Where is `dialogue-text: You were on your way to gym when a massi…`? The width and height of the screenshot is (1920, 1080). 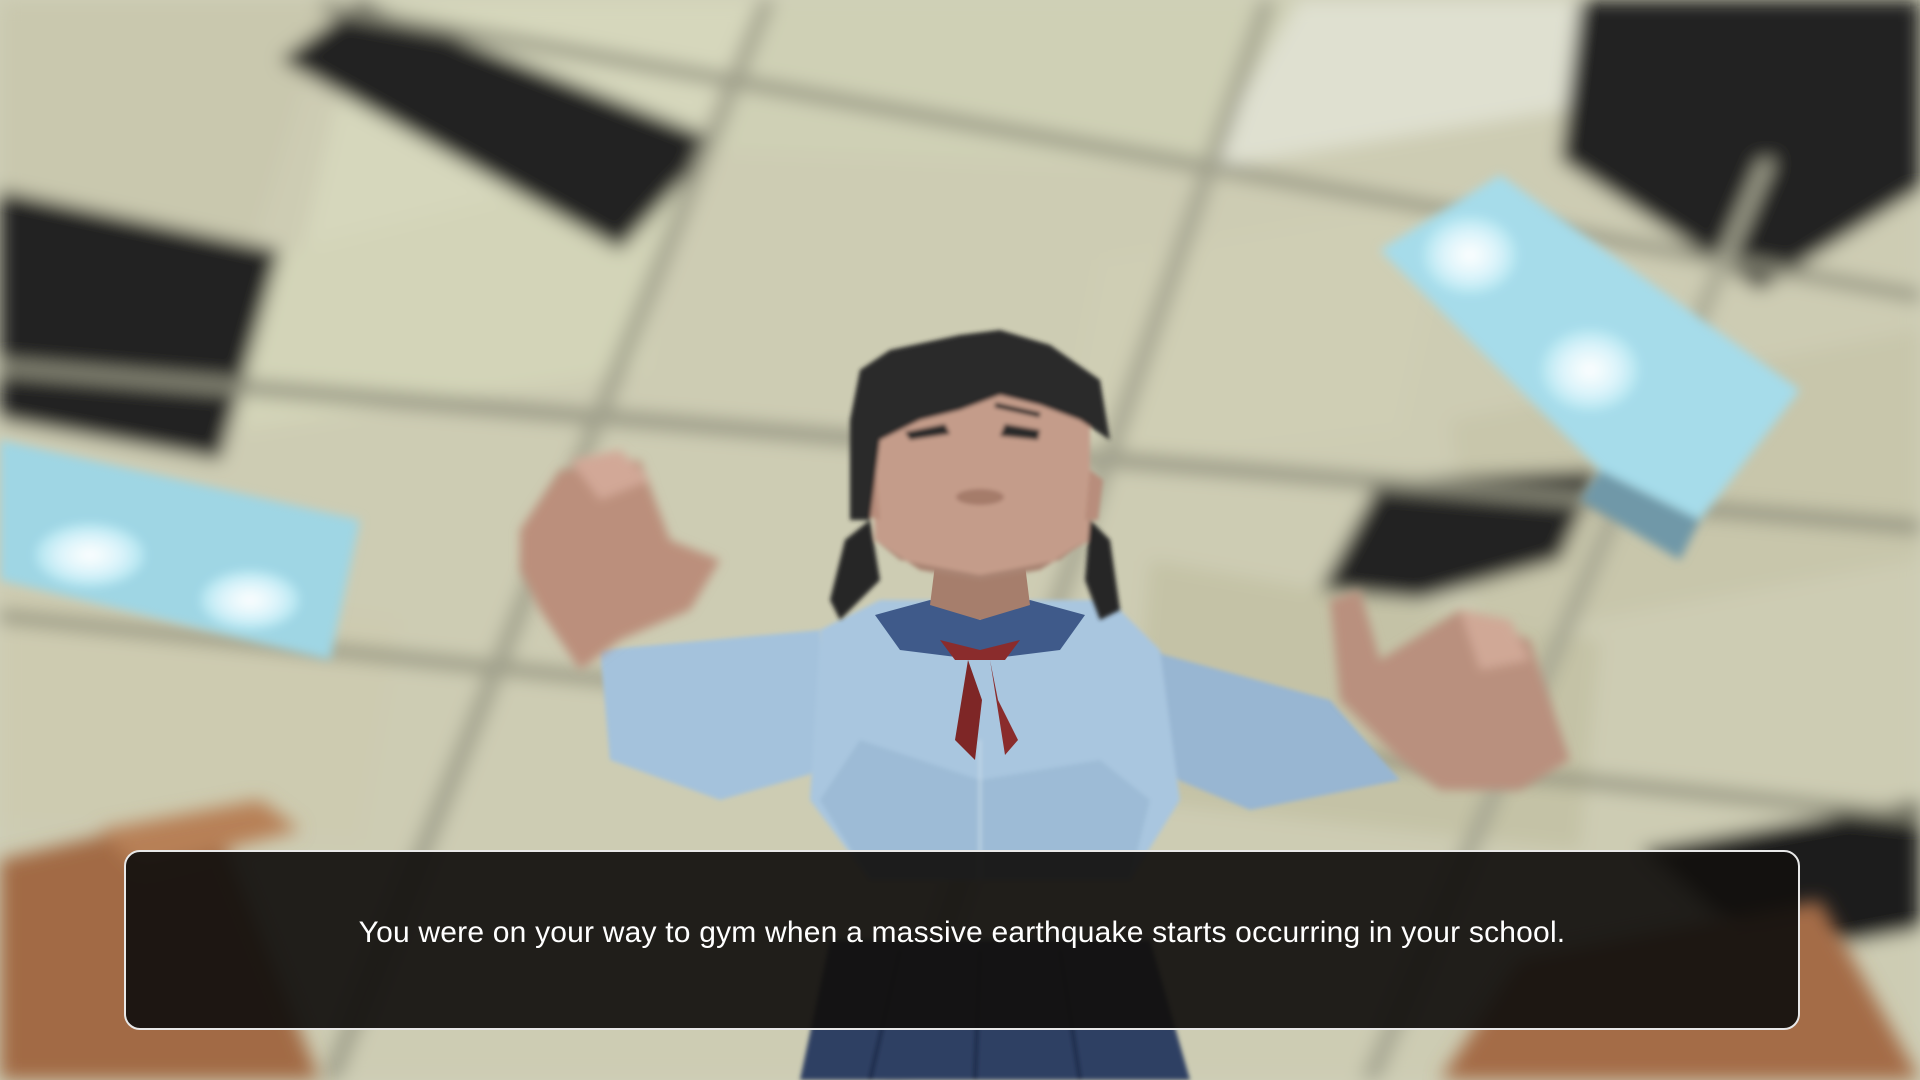
dialogue-text: You were on your way to gym when a massi… is located at coordinates (962, 932).